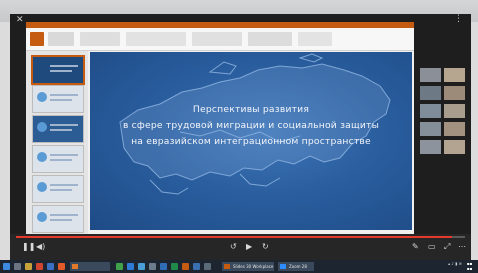 The image size is (478, 273). I want to click on ppt-ribbon, so click(220, 39).